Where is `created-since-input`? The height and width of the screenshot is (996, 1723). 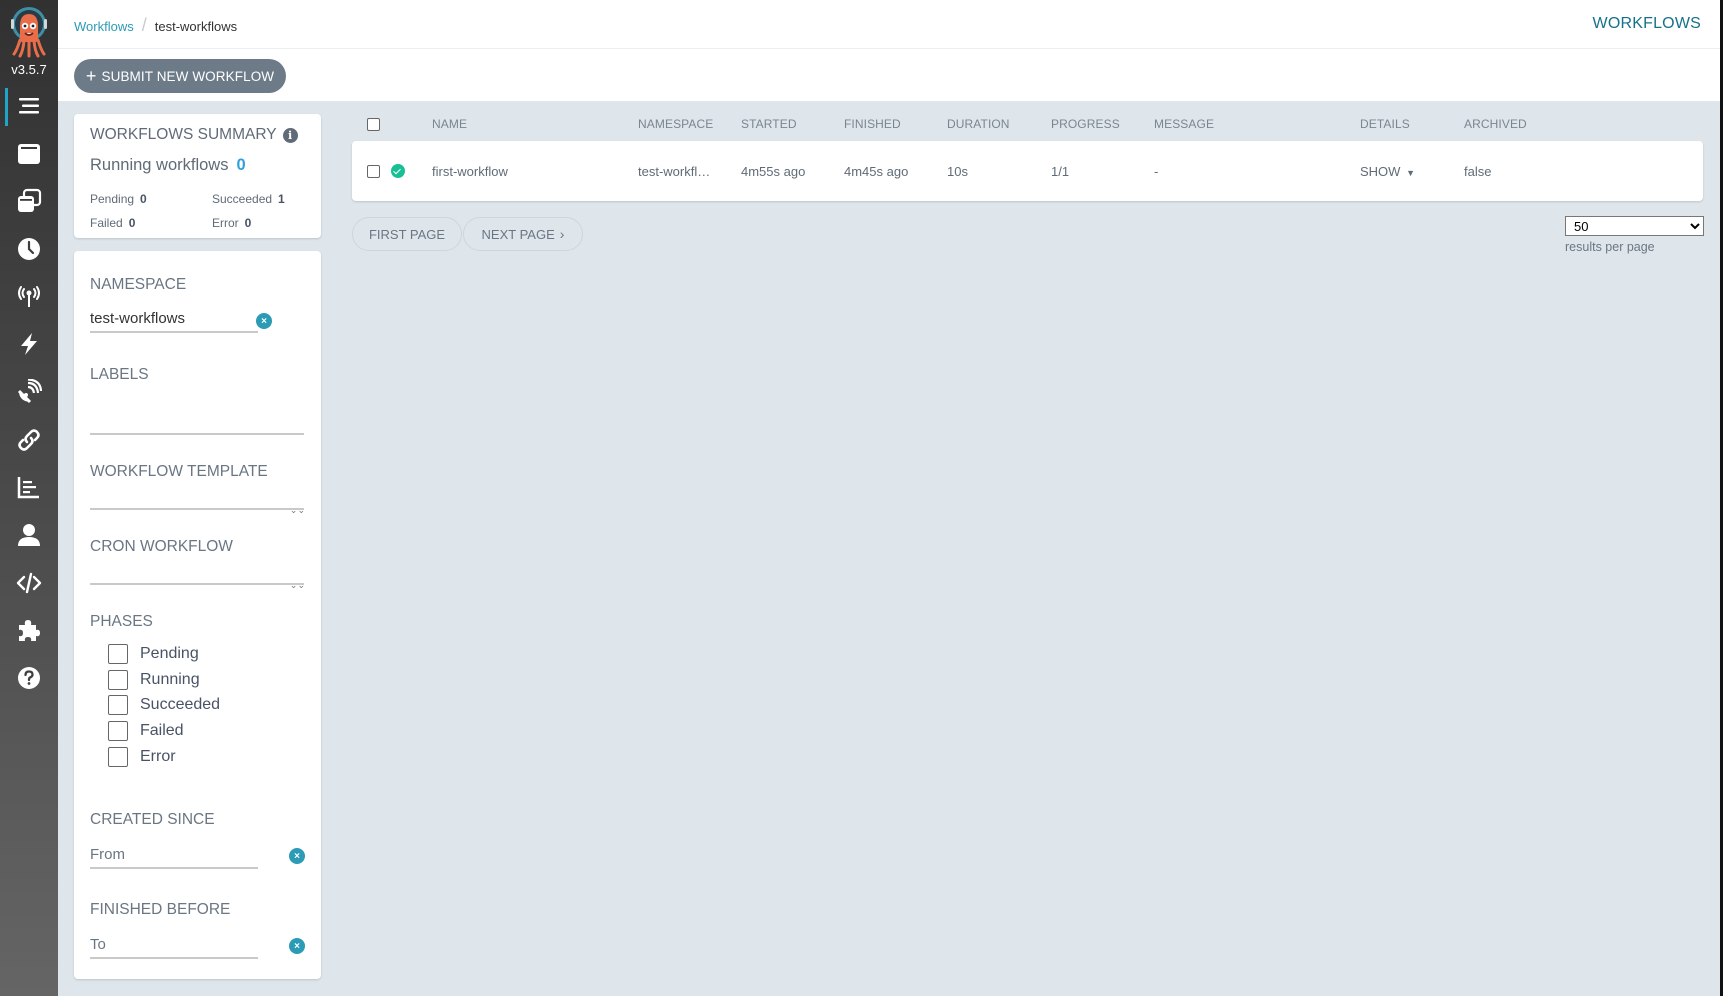 created-since-input is located at coordinates (174, 855).